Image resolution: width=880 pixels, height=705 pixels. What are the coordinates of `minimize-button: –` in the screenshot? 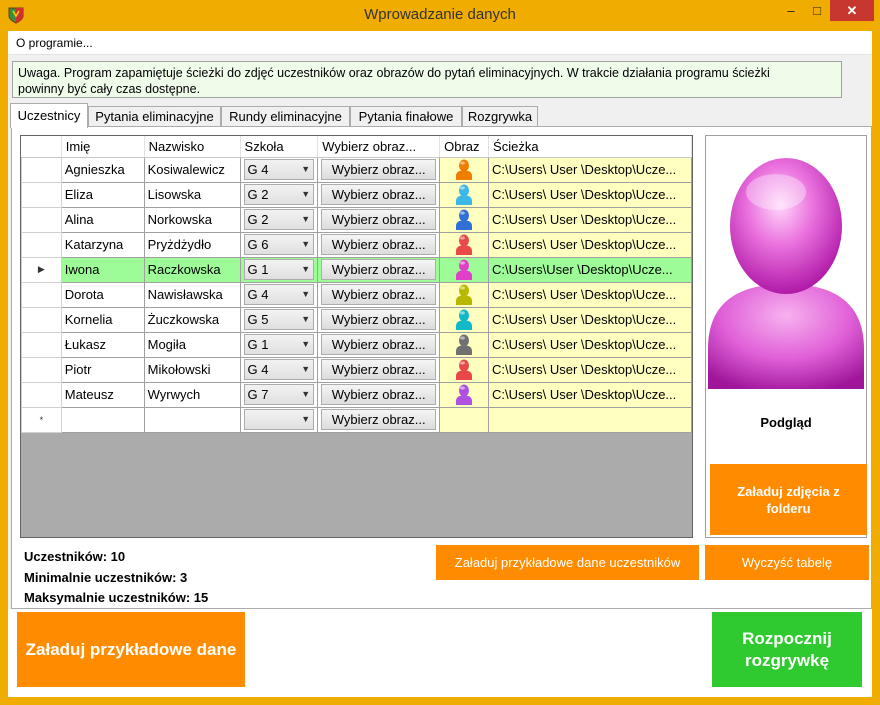 It's located at (791, 10).